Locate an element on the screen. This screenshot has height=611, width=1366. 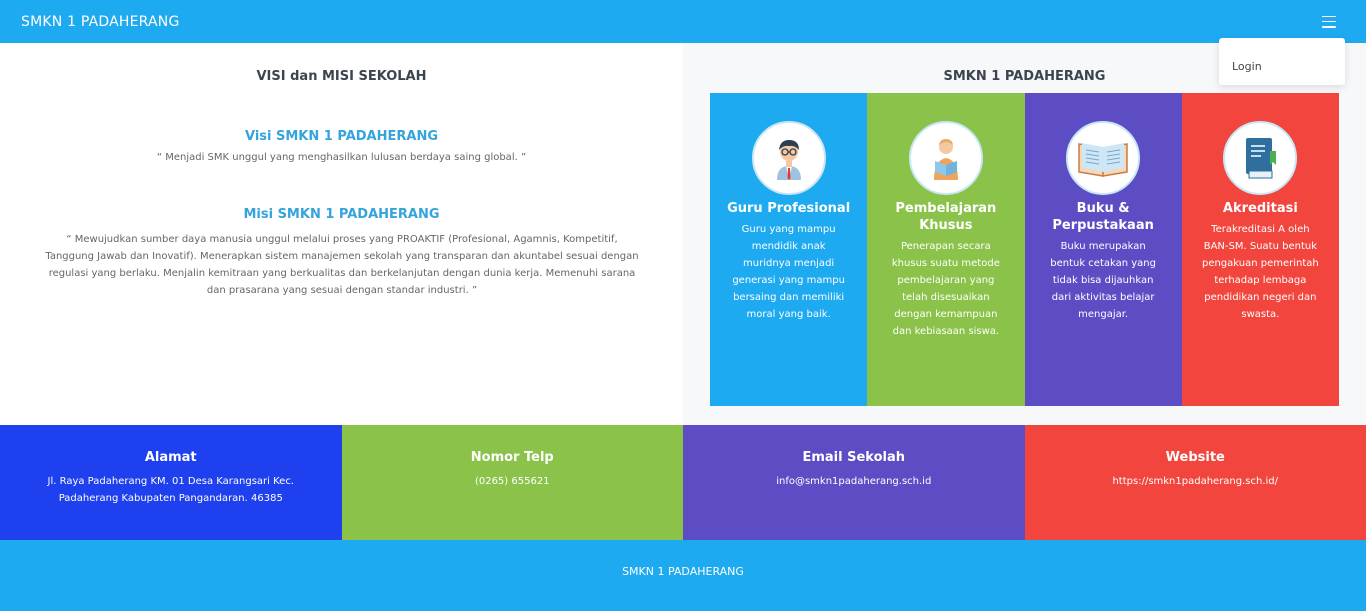
info-website: Website https://smkn1padaherang.sch.id/ is located at coordinates (1195, 482).